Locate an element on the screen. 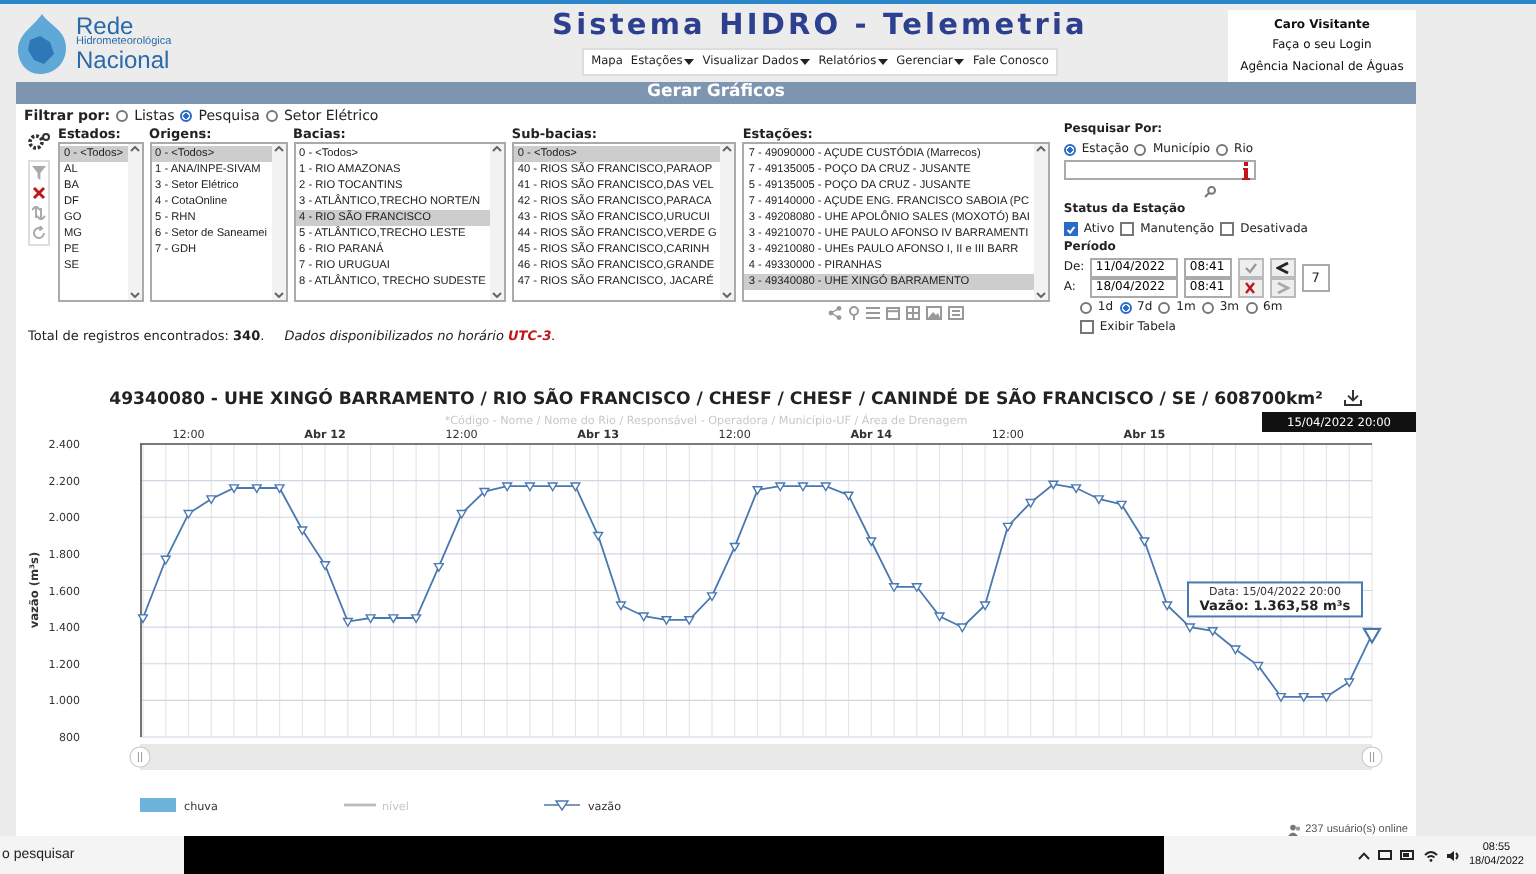 This screenshot has width=1536, height=874. settings-icon is located at coordinates (38, 142).